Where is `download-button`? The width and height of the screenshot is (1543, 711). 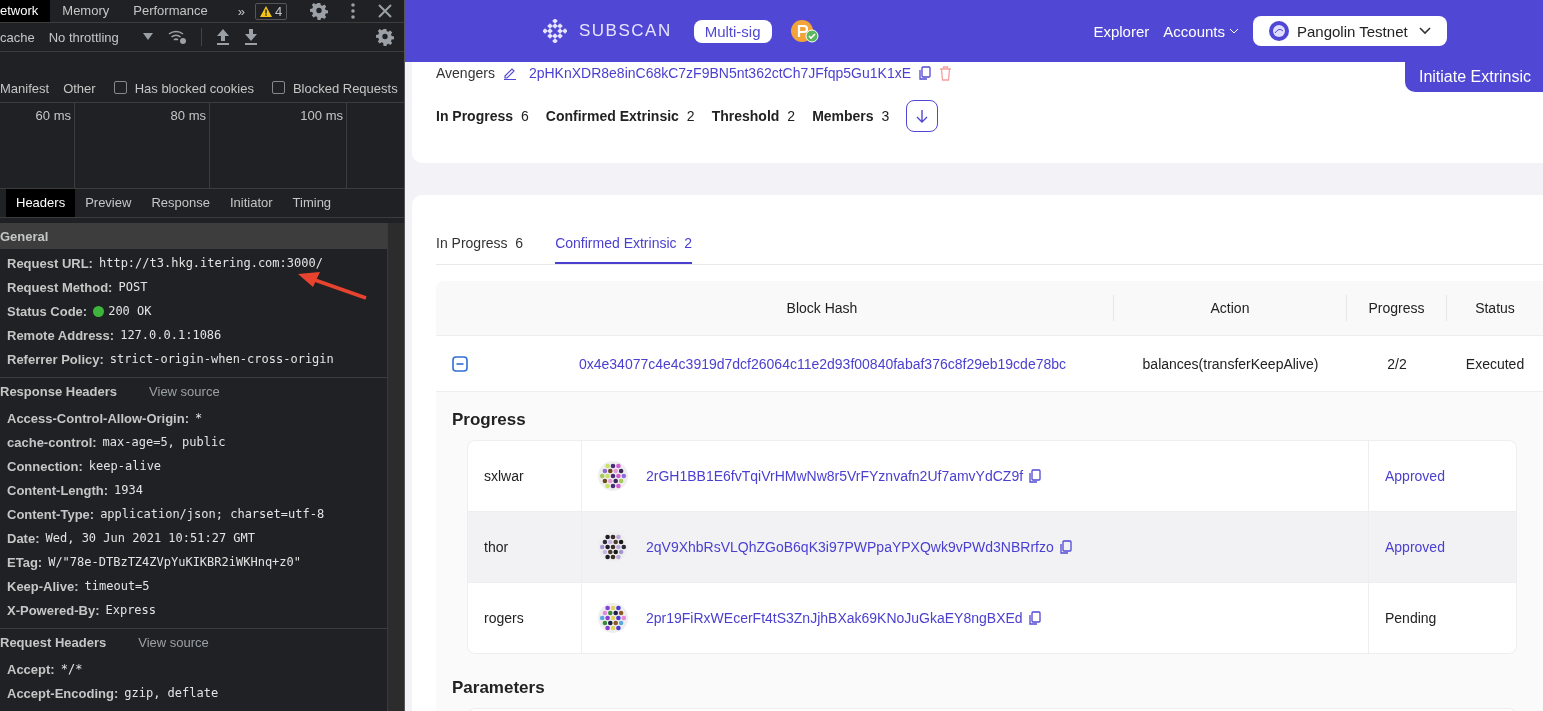 download-button is located at coordinates (922, 116).